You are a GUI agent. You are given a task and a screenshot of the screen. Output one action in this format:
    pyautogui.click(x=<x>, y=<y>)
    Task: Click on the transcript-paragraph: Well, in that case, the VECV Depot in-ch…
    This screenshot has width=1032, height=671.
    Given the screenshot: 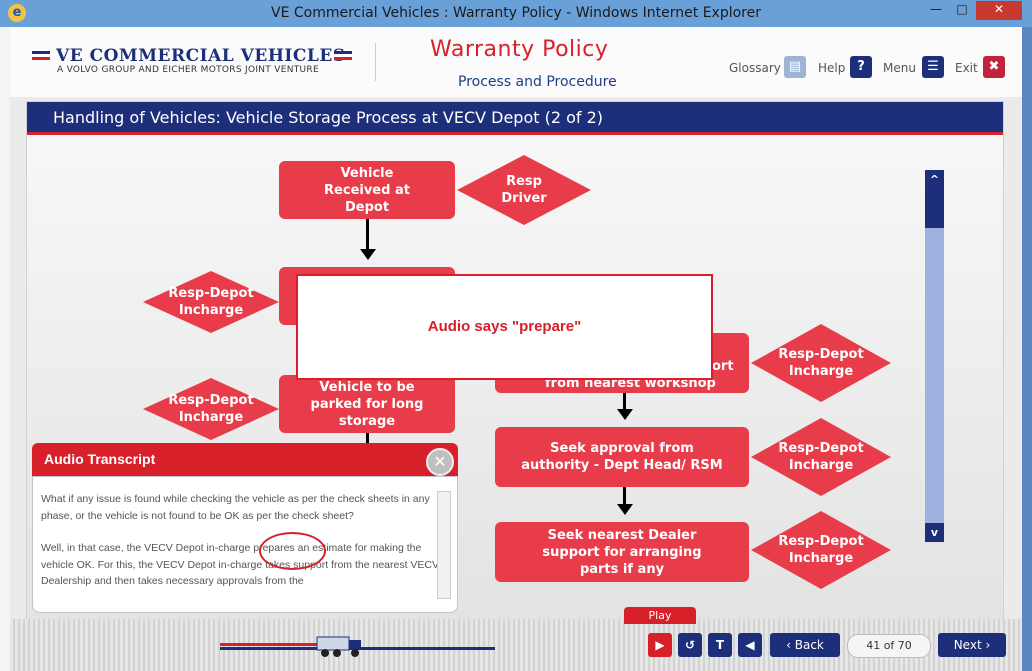 What is the action you would take?
    pyautogui.click(x=240, y=564)
    